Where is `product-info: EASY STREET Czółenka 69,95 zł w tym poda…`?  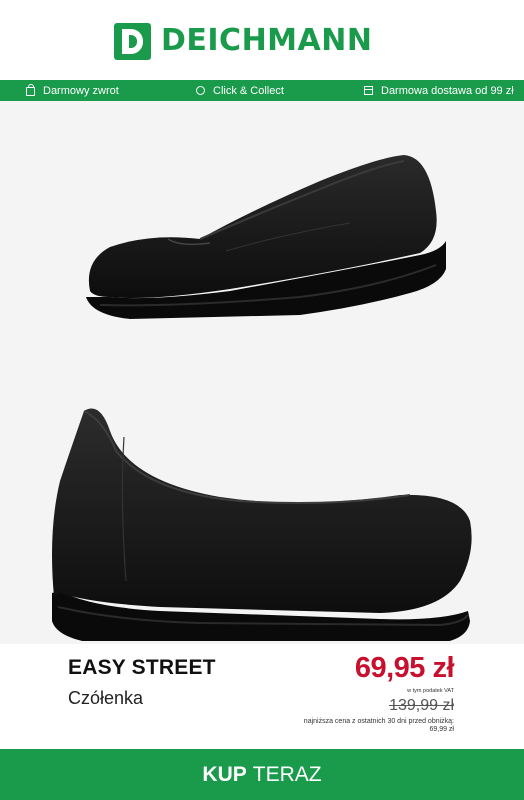
product-info: EASY STREET Czółenka 69,95 zł w tym poda… is located at coordinates (262, 688).